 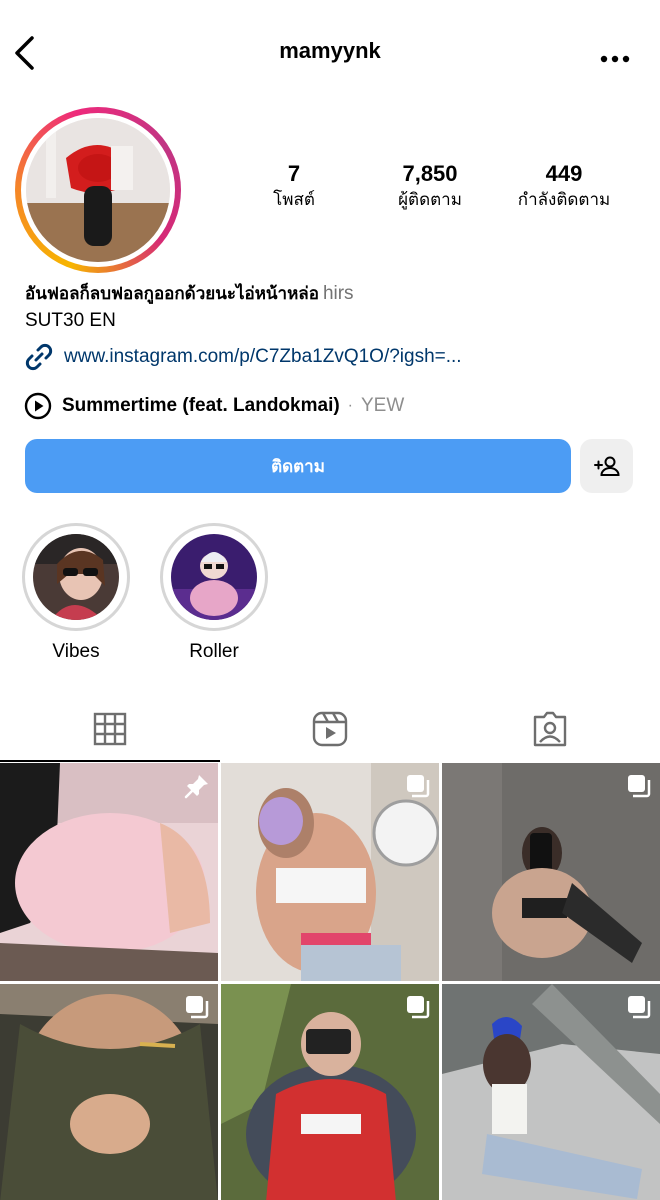 I want to click on following-count: 449, so click(x=564, y=173).